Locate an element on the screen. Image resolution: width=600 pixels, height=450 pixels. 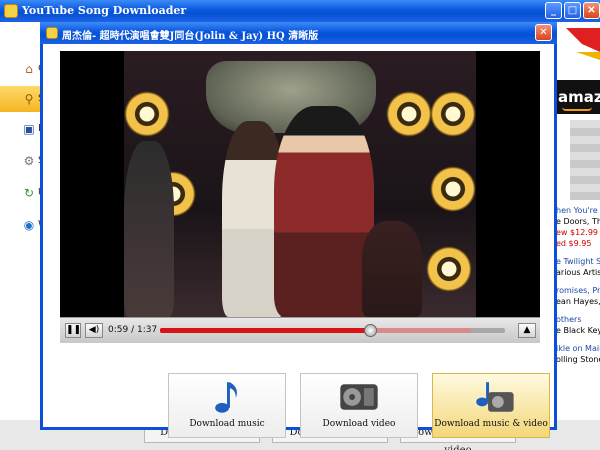
download-video-button: Download video is located at coordinates (359, 405).